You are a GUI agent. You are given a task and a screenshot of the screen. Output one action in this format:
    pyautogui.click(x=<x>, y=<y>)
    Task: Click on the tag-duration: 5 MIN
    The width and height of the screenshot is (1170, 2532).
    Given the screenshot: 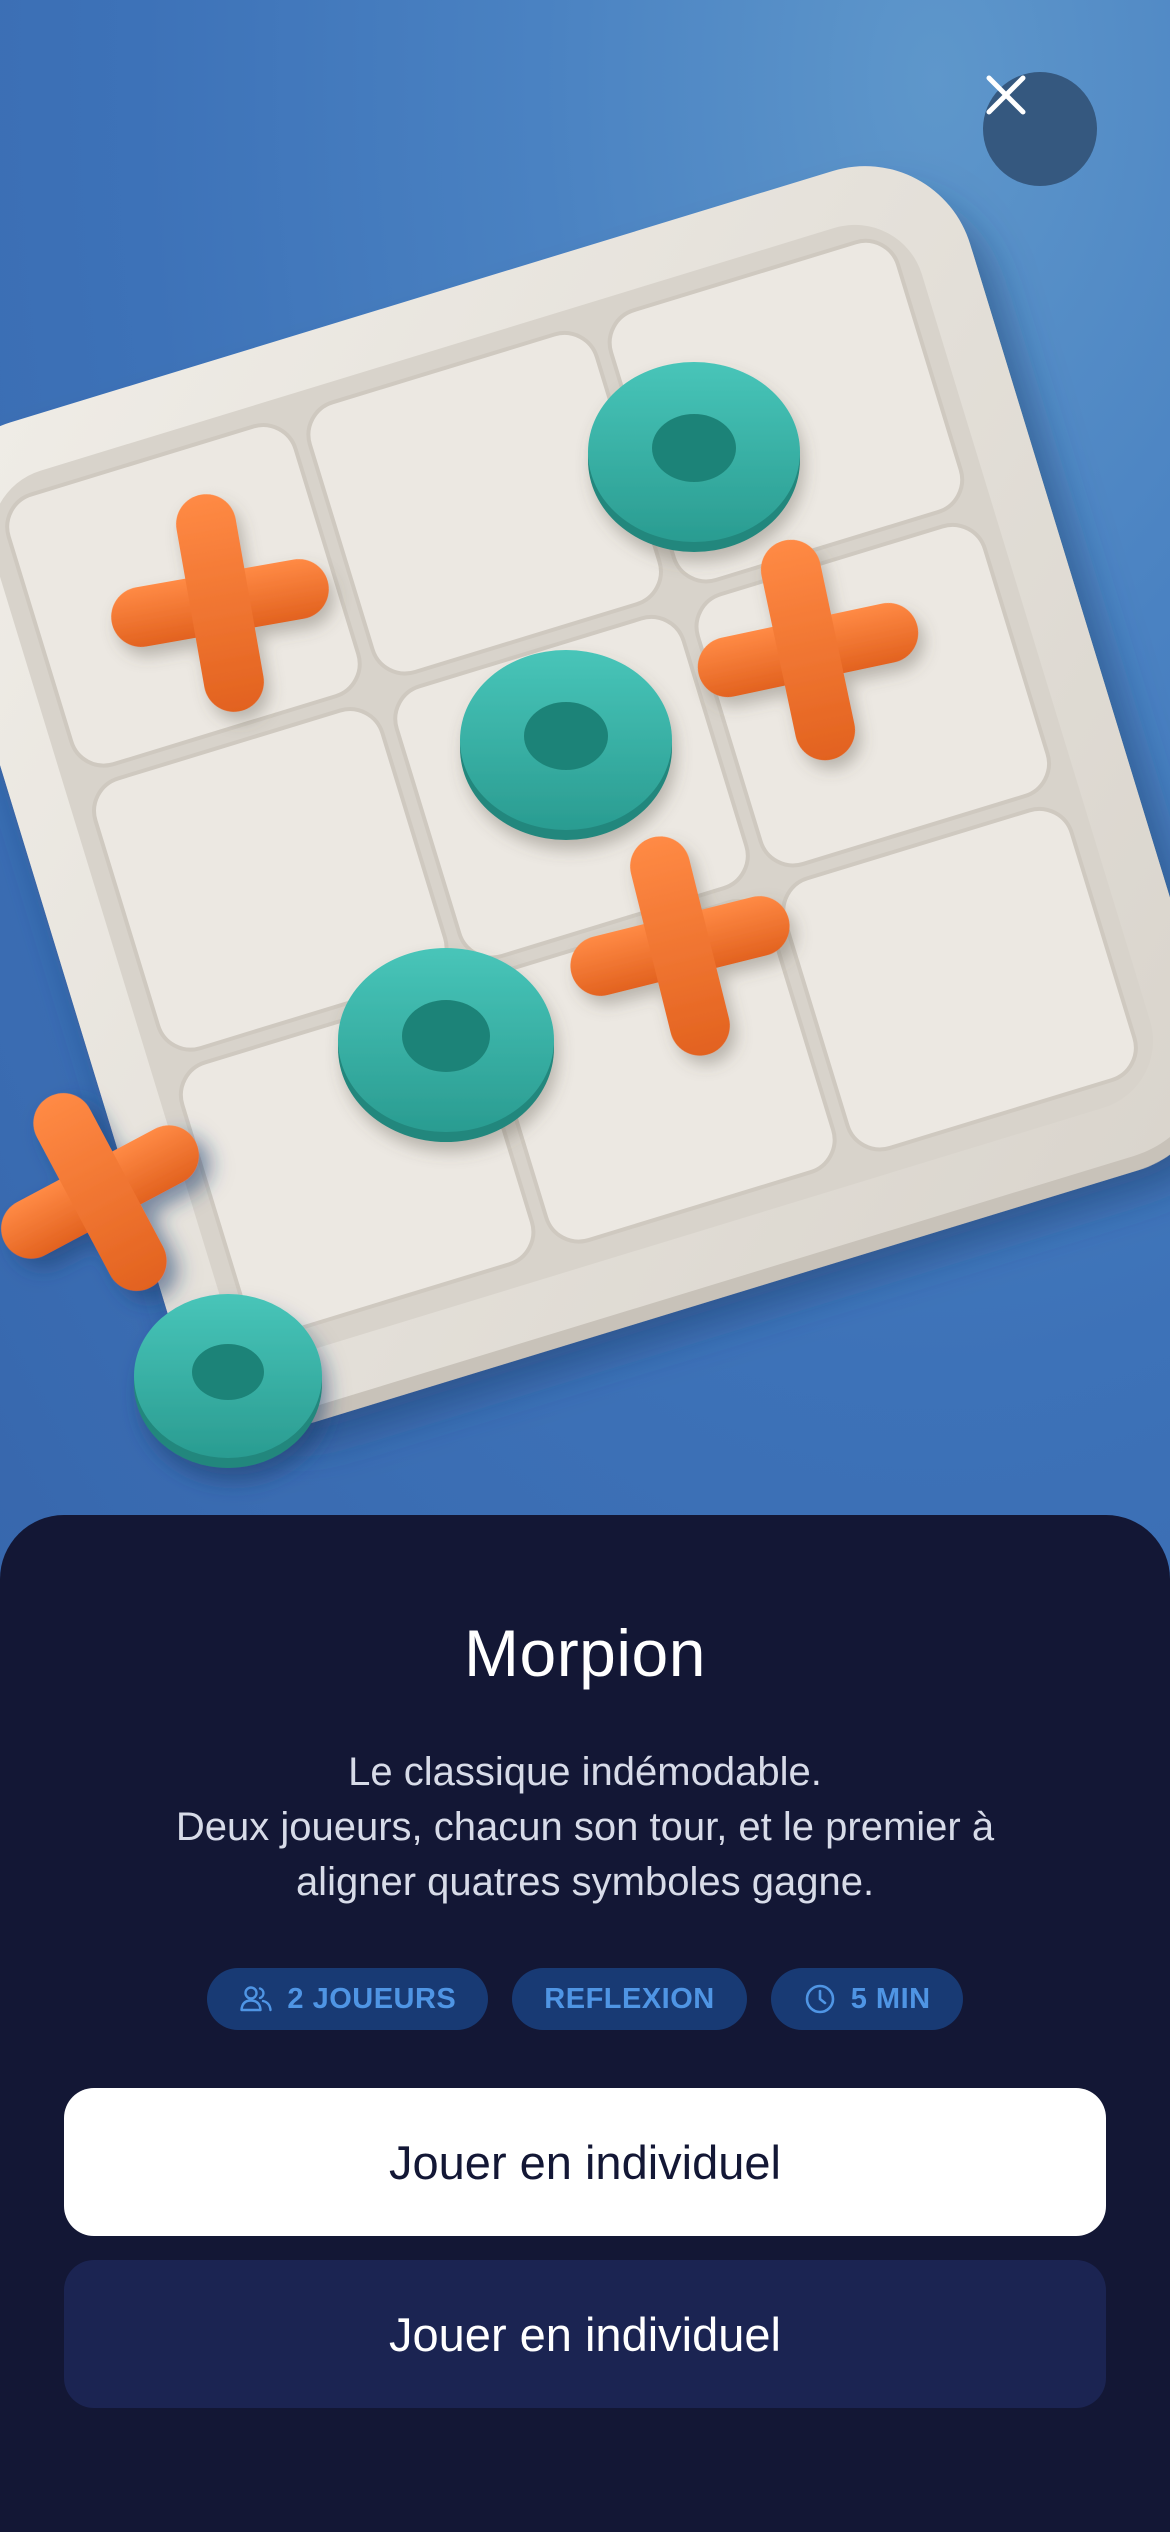 What is the action you would take?
    pyautogui.click(x=866, y=1999)
    